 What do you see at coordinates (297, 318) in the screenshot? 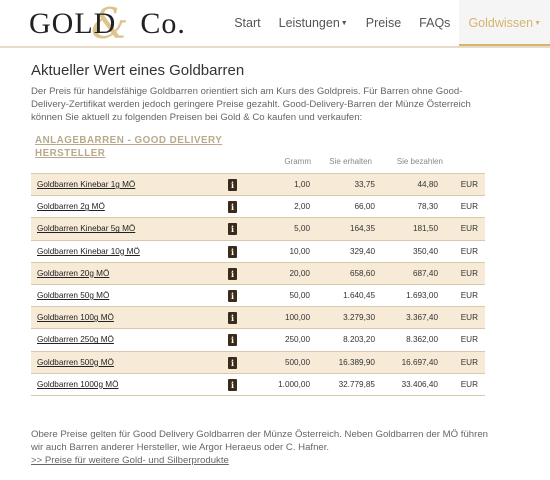
I see `cell-gramm: 100,00` at bounding box center [297, 318].